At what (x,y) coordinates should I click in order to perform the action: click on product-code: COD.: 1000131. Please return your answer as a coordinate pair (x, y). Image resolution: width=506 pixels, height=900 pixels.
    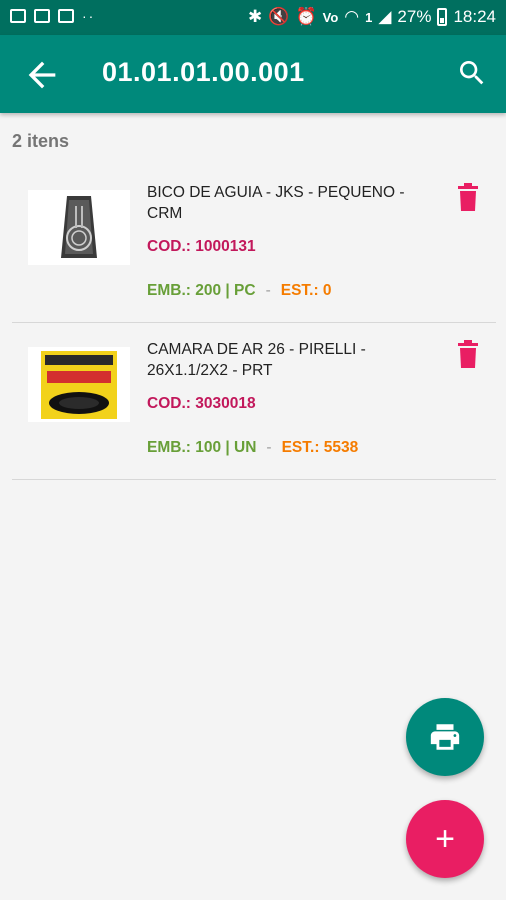
    Looking at the image, I should click on (201, 246).